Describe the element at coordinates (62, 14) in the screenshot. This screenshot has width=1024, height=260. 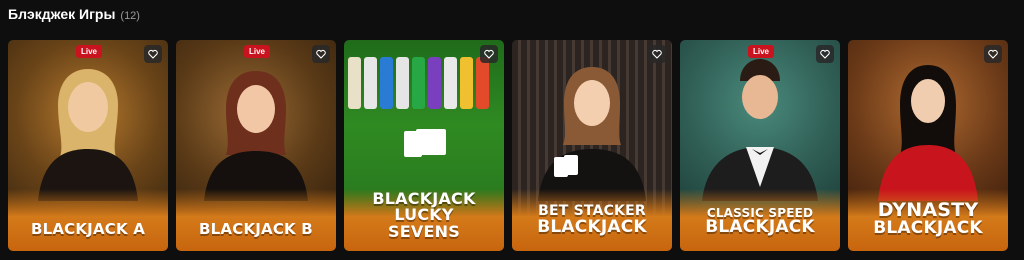
I see `section-title: Блэкджек Игры` at that location.